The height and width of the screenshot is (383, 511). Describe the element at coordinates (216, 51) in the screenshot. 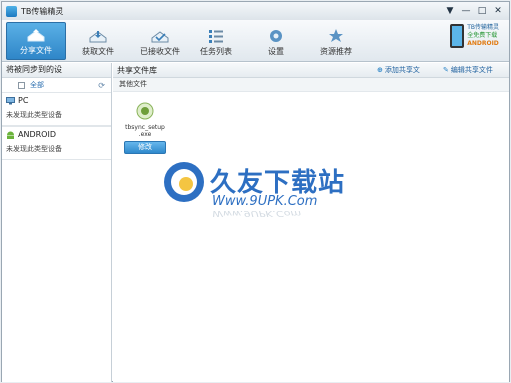

I see `tab-task-list-label: 任务列表` at that location.